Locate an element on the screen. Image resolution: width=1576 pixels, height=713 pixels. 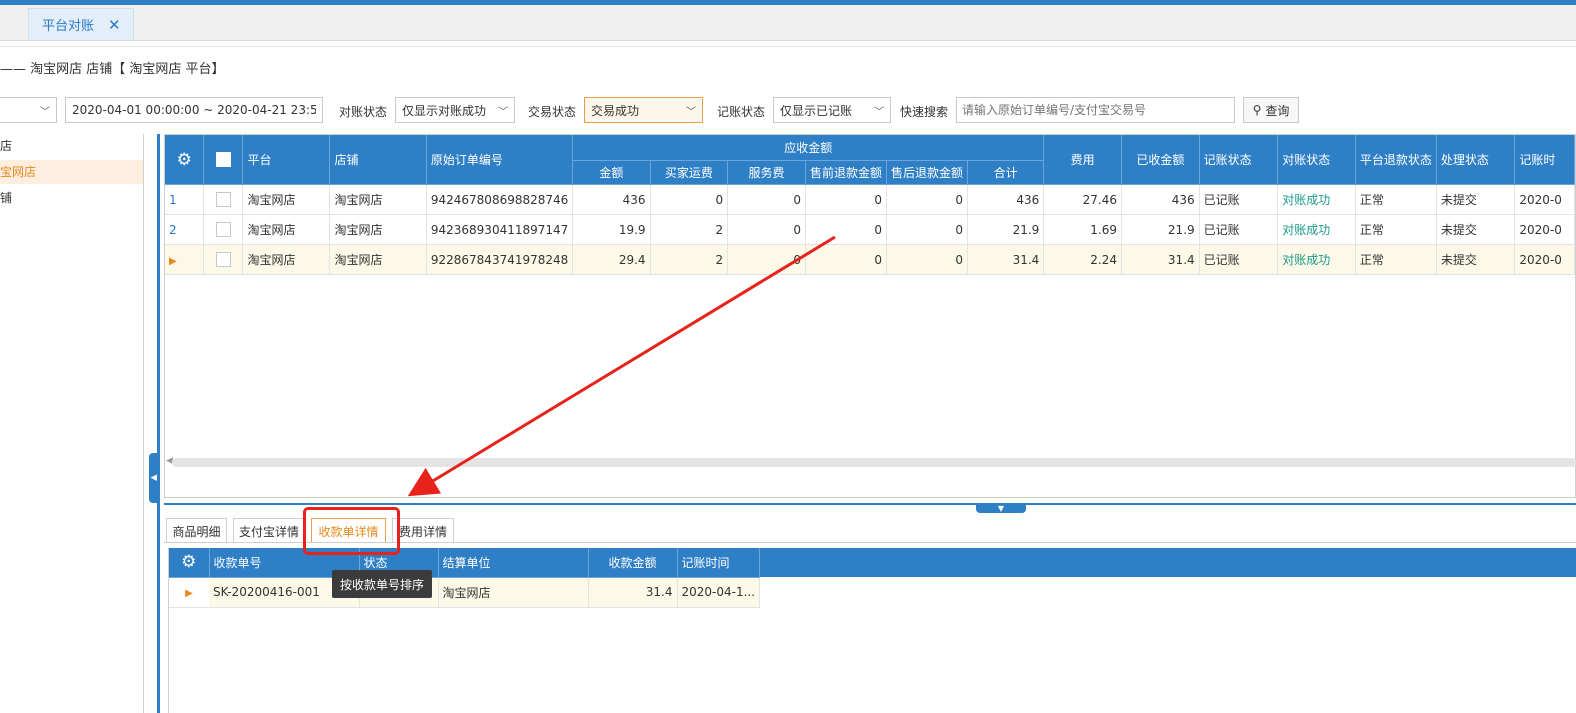
red-arrow-line is located at coordinates (621, 366).